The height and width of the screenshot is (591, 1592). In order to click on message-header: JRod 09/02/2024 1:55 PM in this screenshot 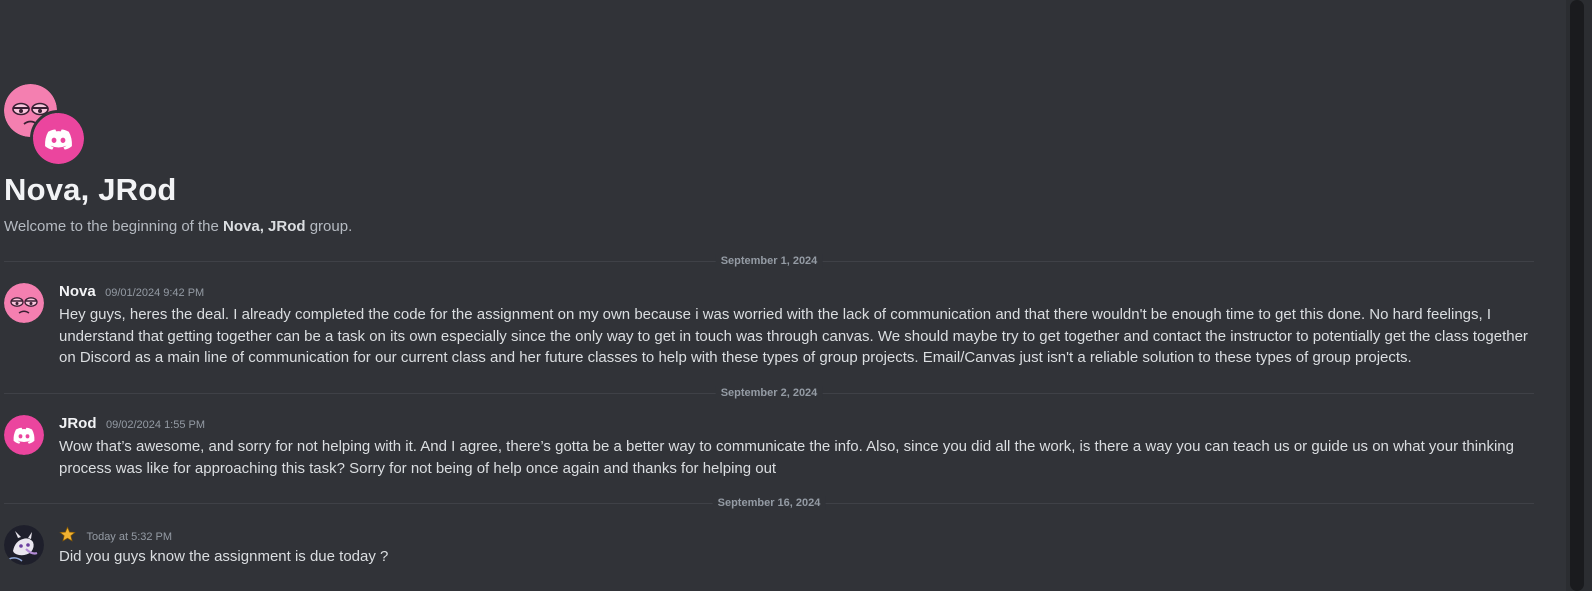, I will do `click(132, 424)`.